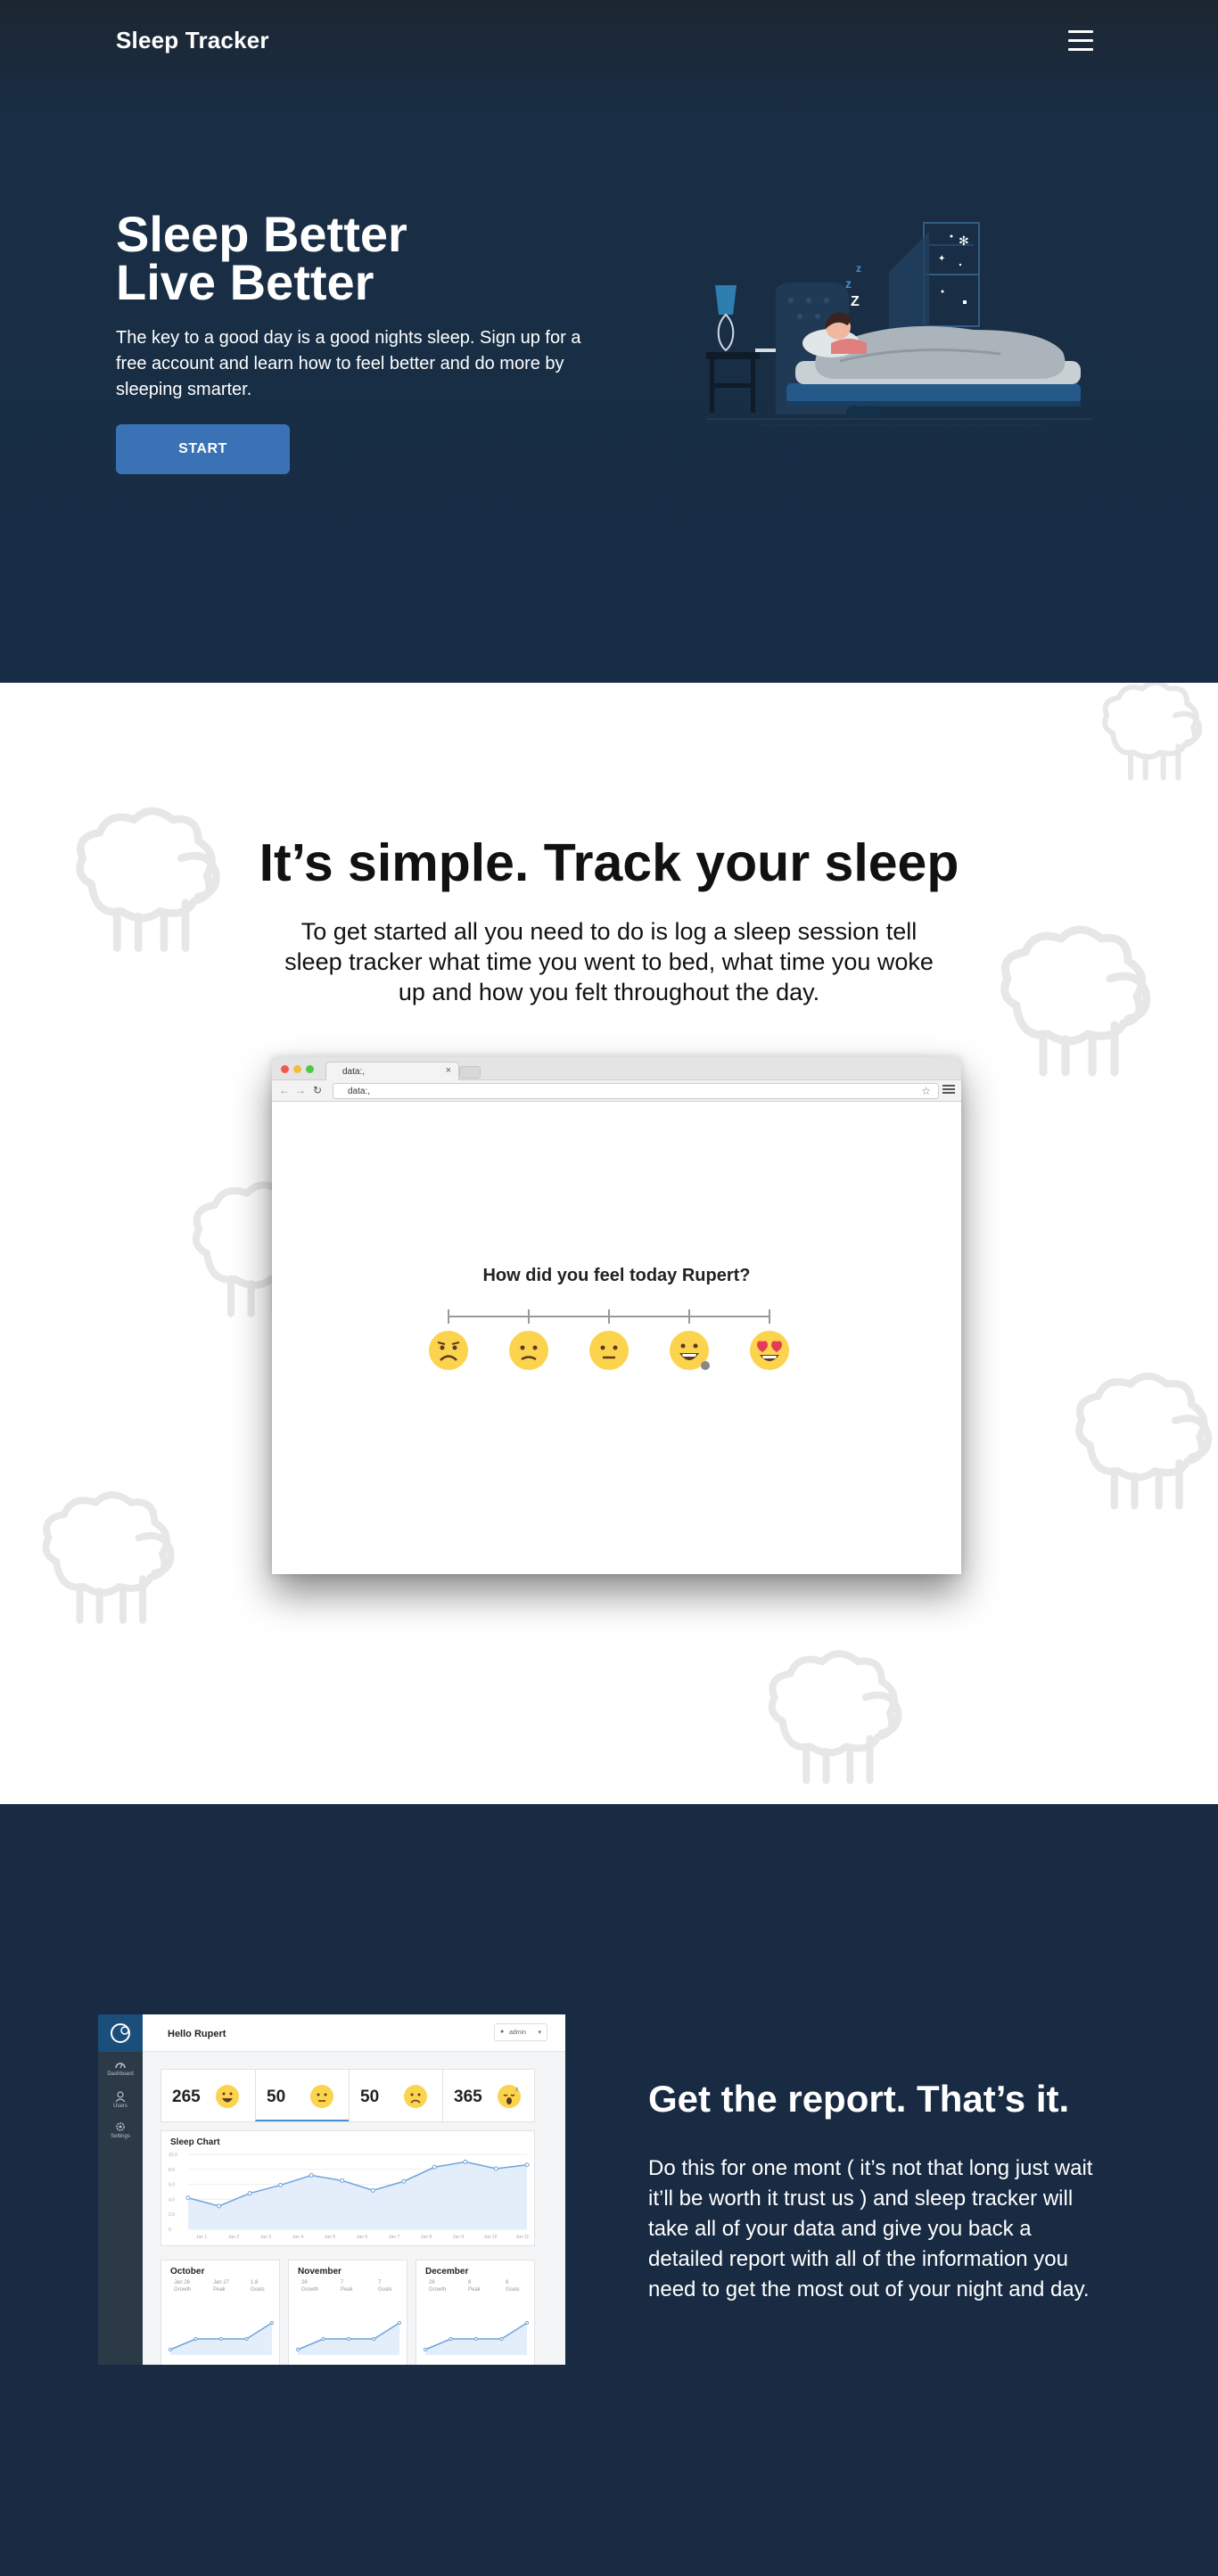  Describe the element at coordinates (770, 1350) in the screenshot. I see `heart-eyes-face-icon` at that location.